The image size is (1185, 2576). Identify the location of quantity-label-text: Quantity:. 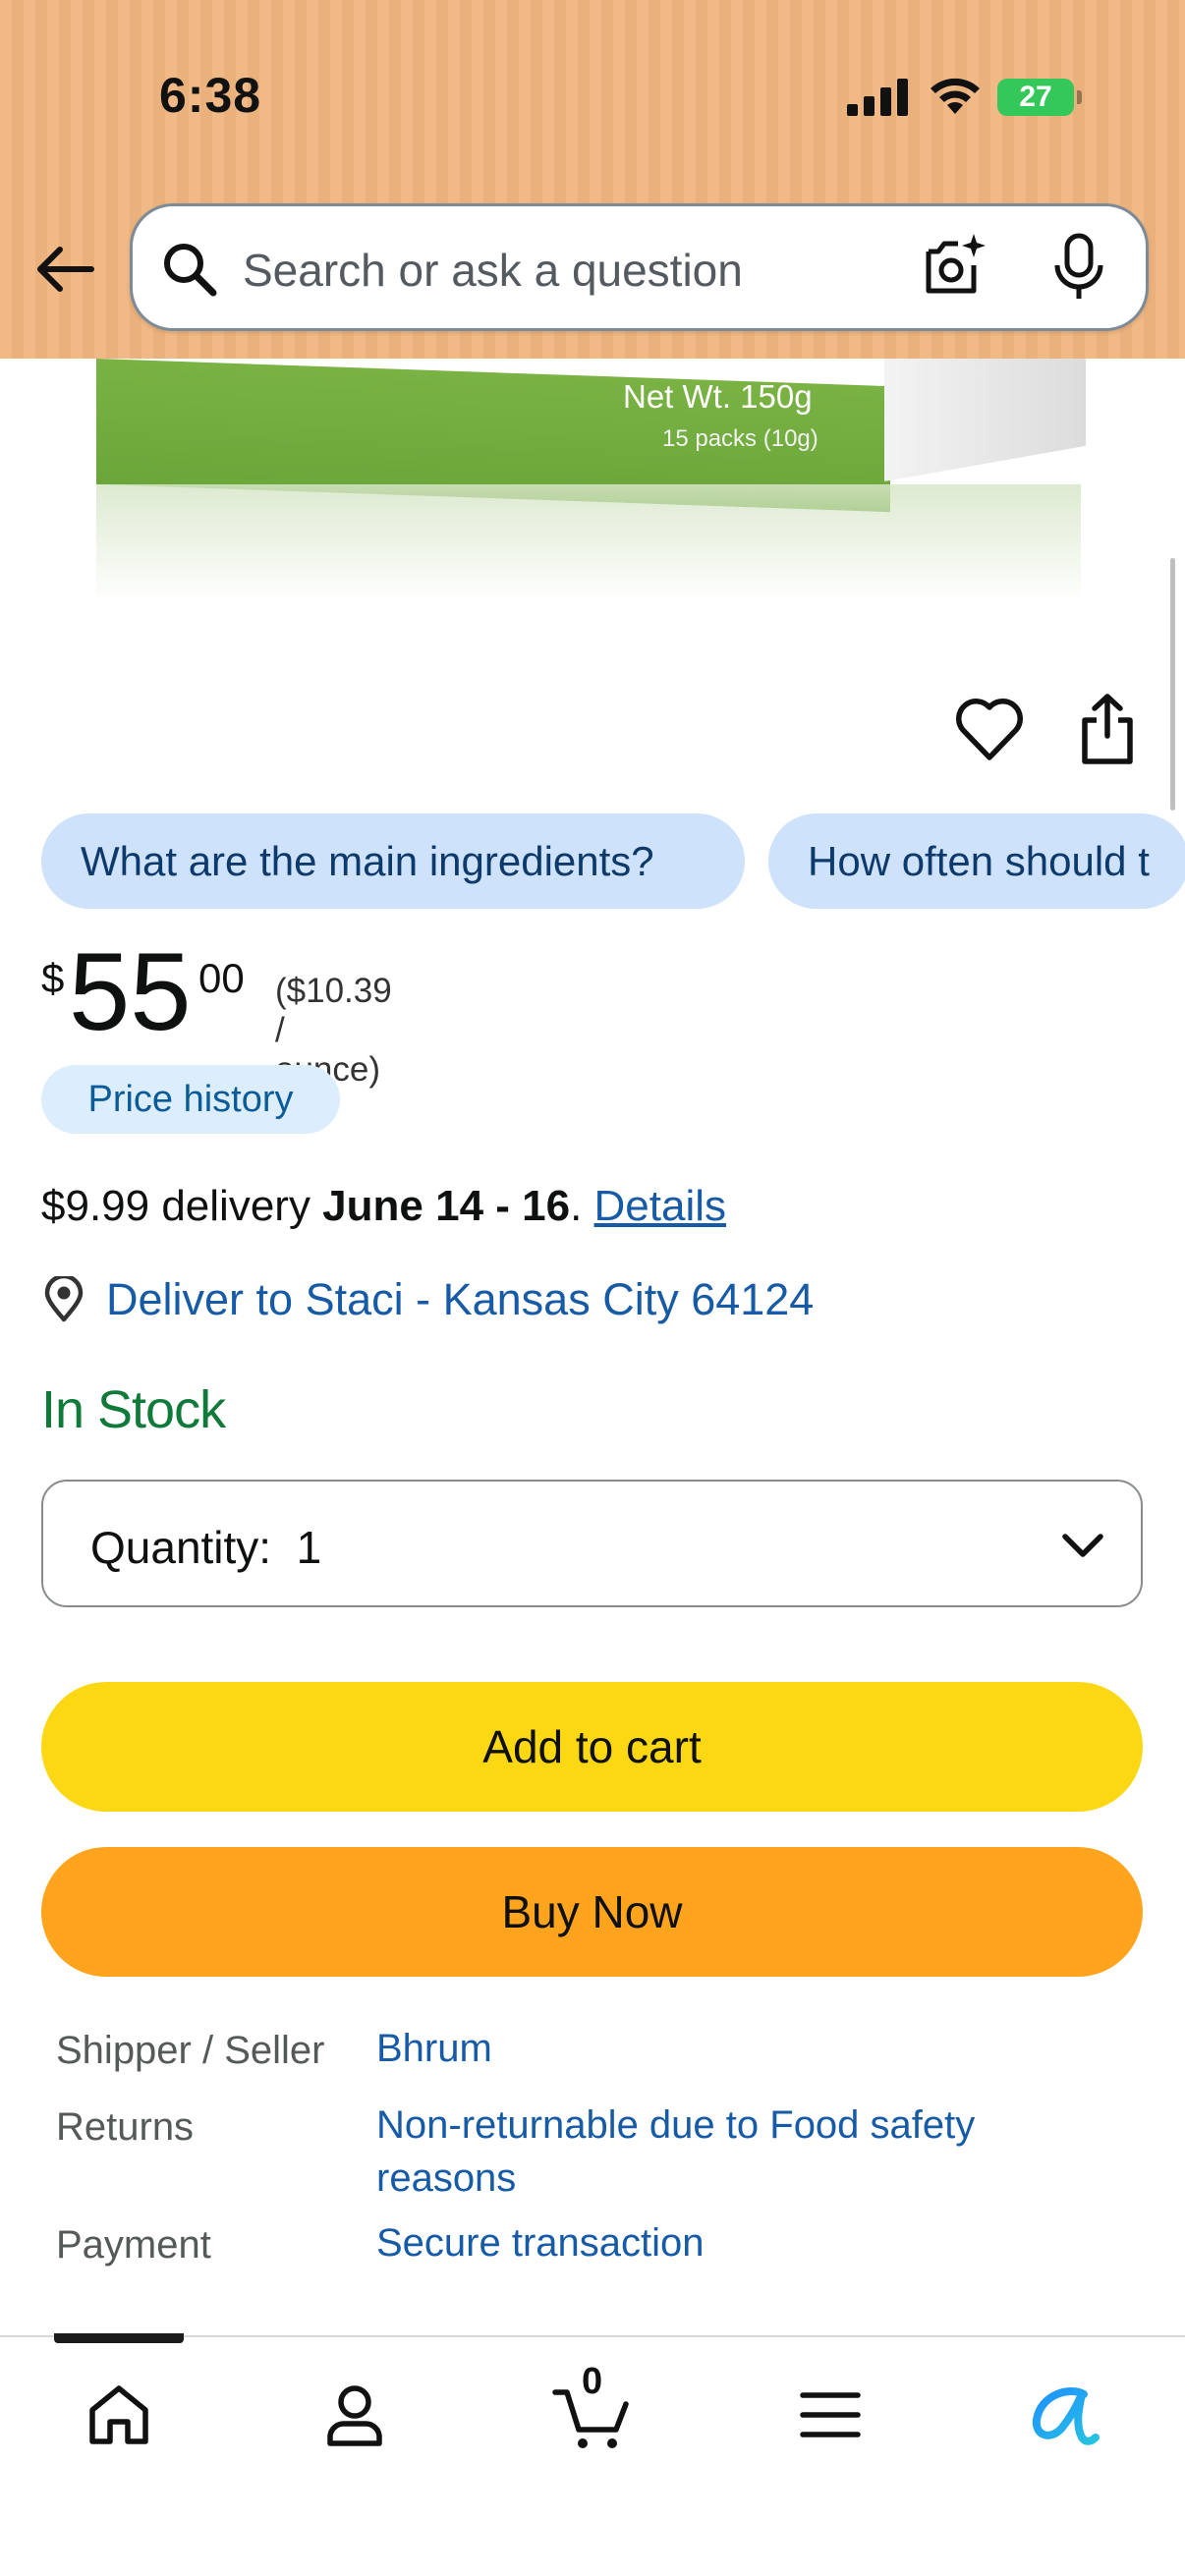
(181, 1547).